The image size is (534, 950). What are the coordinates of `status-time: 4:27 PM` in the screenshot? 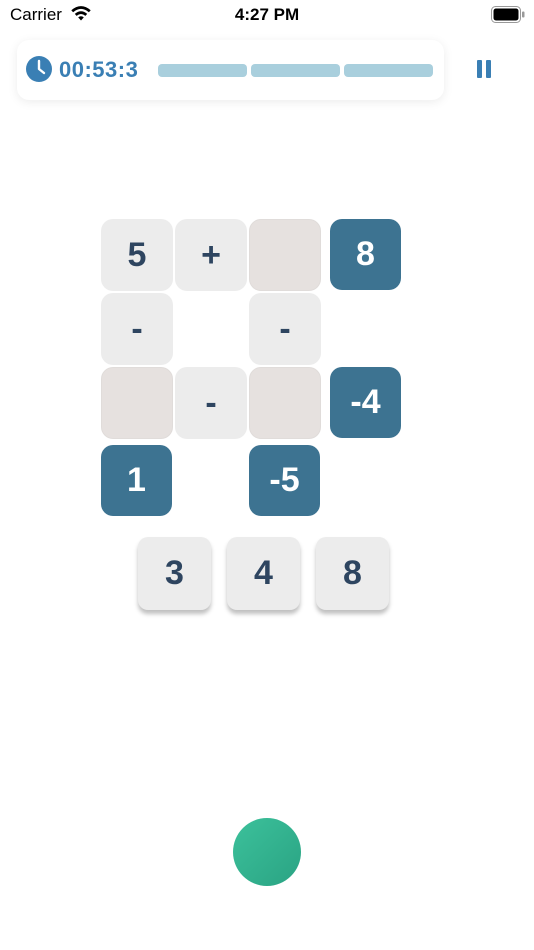 It's located at (267, 14).